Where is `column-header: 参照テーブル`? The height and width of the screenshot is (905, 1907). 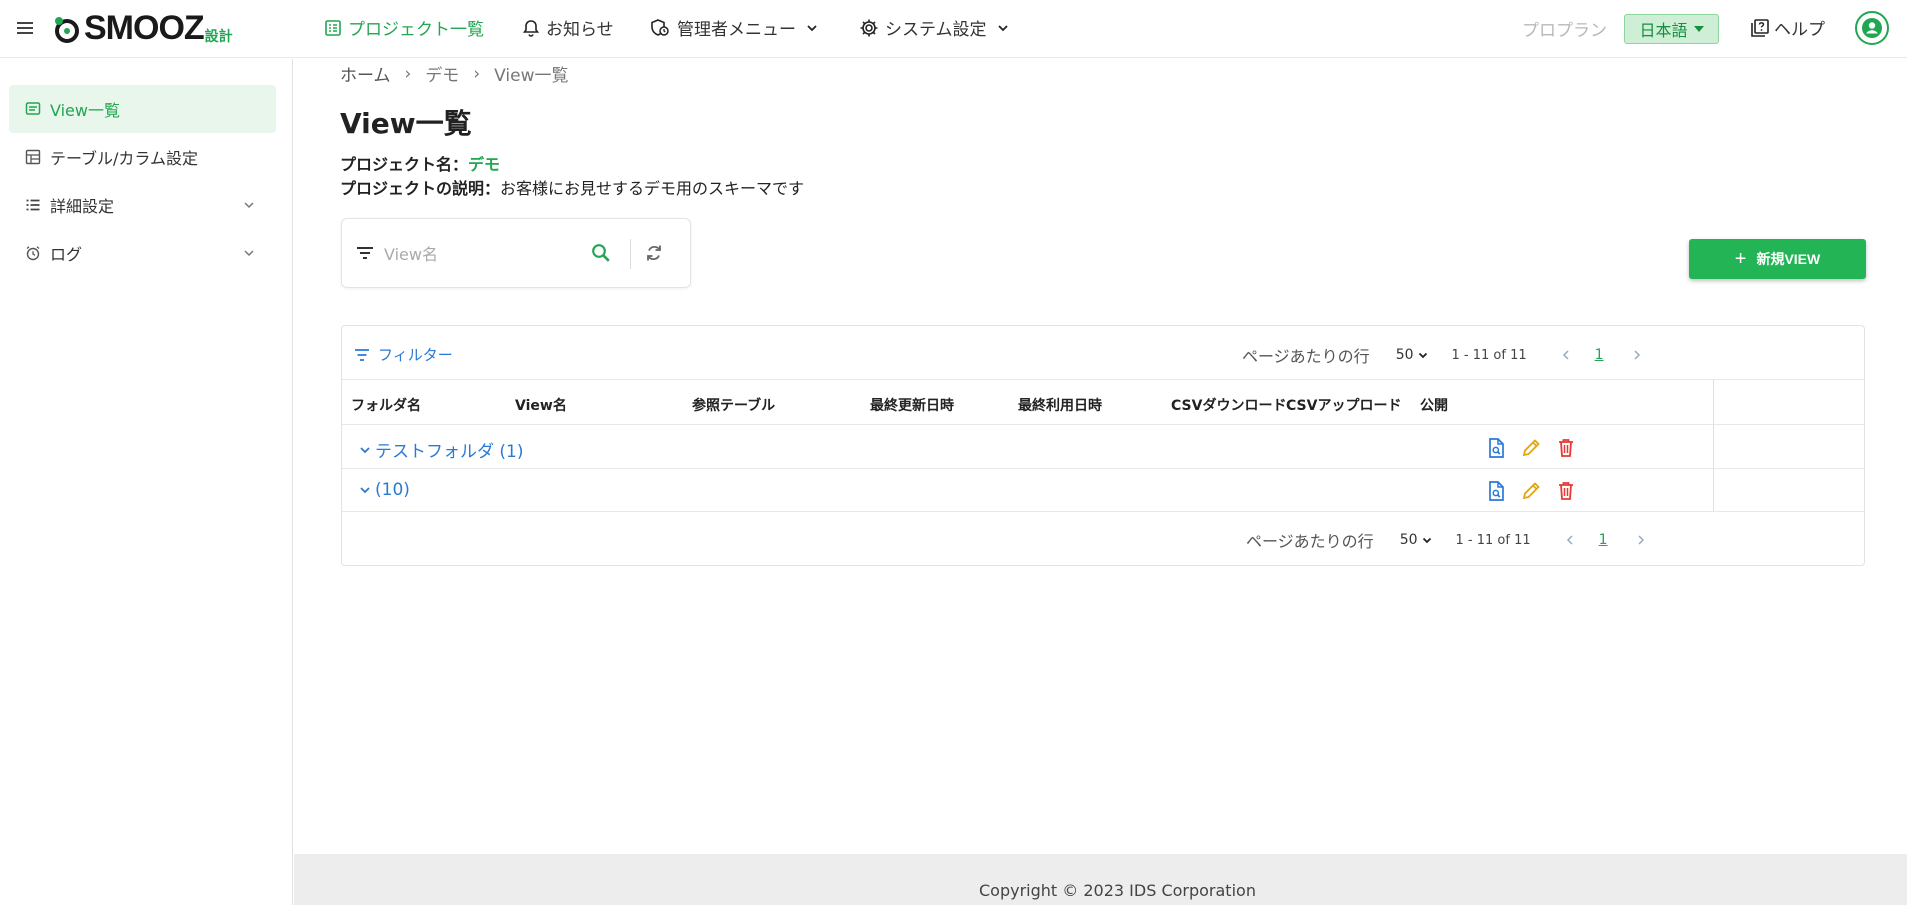 column-header: 参照テーブル is located at coordinates (734, 406).